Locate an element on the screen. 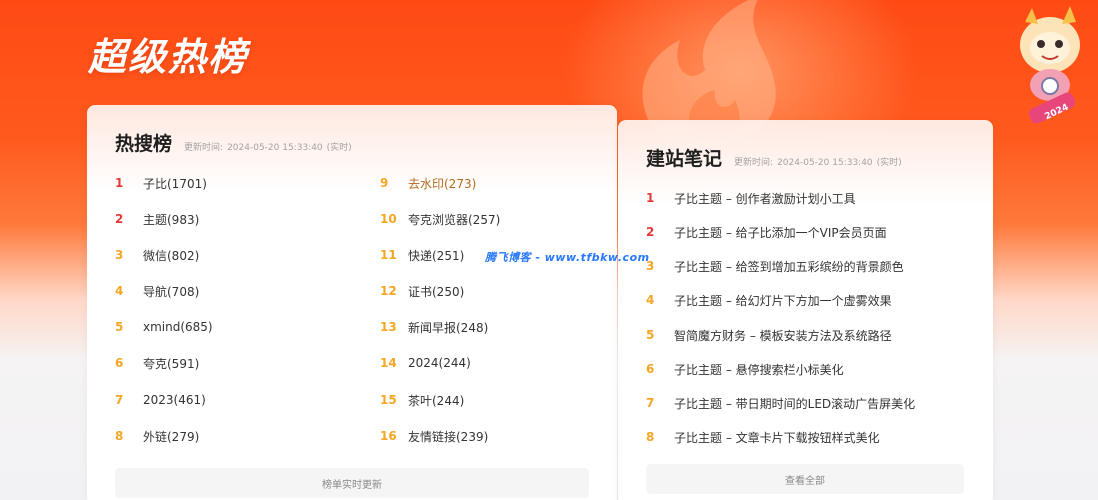  rank-text: 2023(461) is located at coordinates (174, 400).